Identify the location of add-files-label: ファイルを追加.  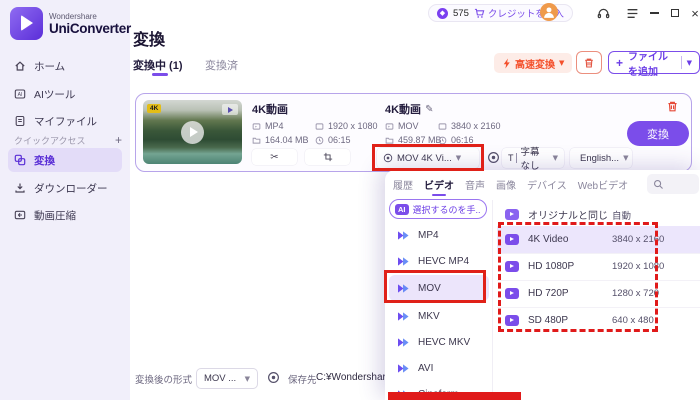
(648, 64).